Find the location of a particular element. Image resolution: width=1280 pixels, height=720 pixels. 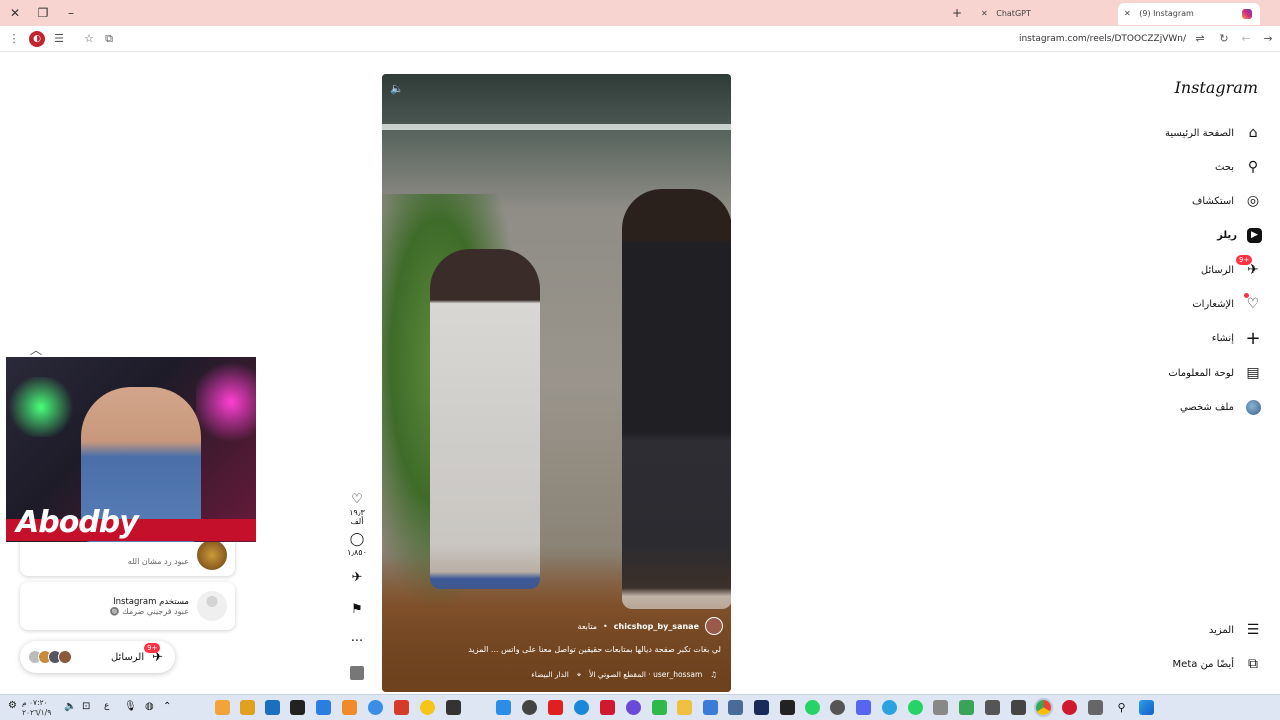

follow-button: متابعة is located at coordinates (588, 626).